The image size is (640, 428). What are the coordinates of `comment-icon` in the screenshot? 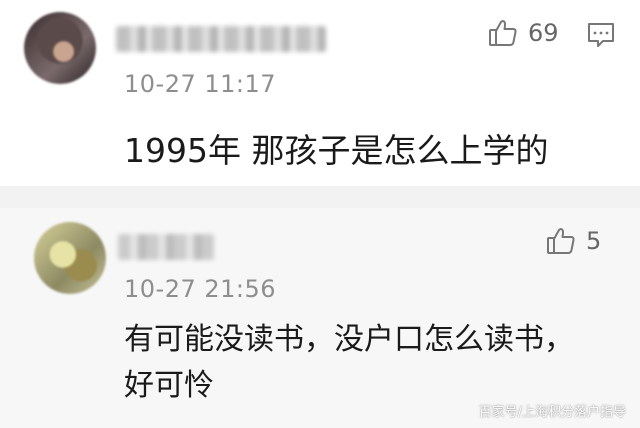 It's located at (601, 37).